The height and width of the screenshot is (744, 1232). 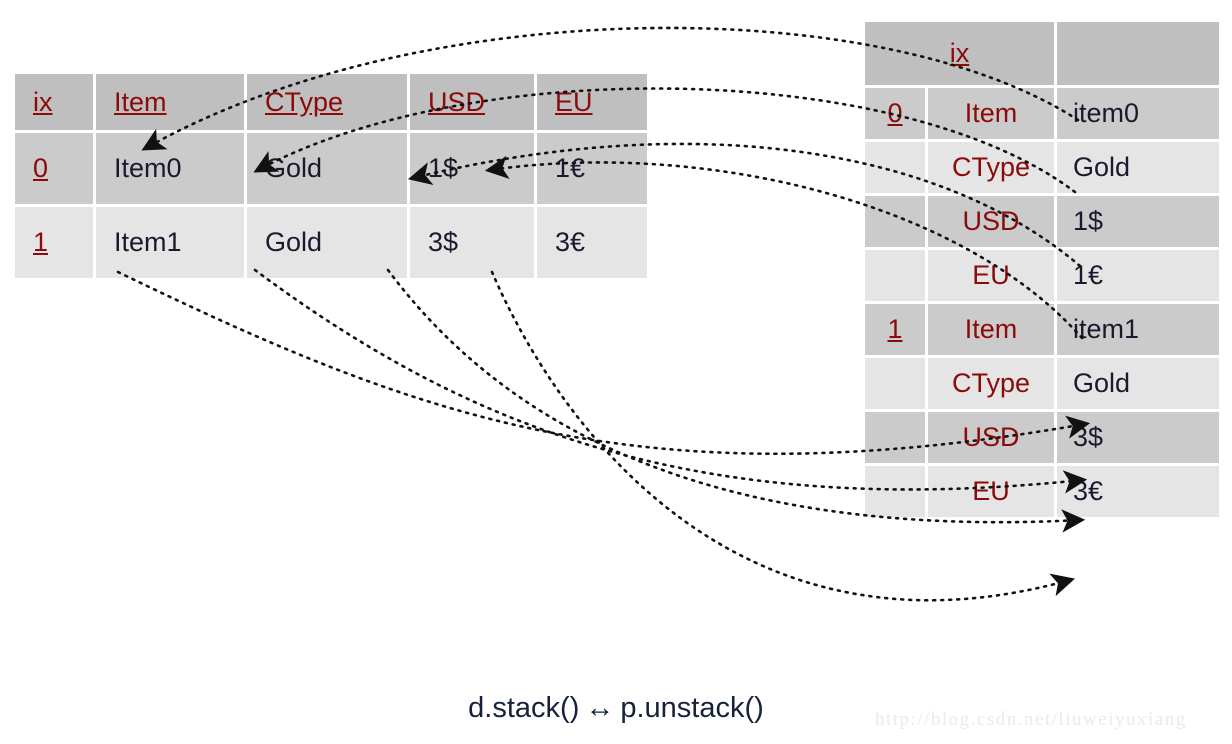 I want to click on table-row: EU 1€, so click(x=1042, y=275).